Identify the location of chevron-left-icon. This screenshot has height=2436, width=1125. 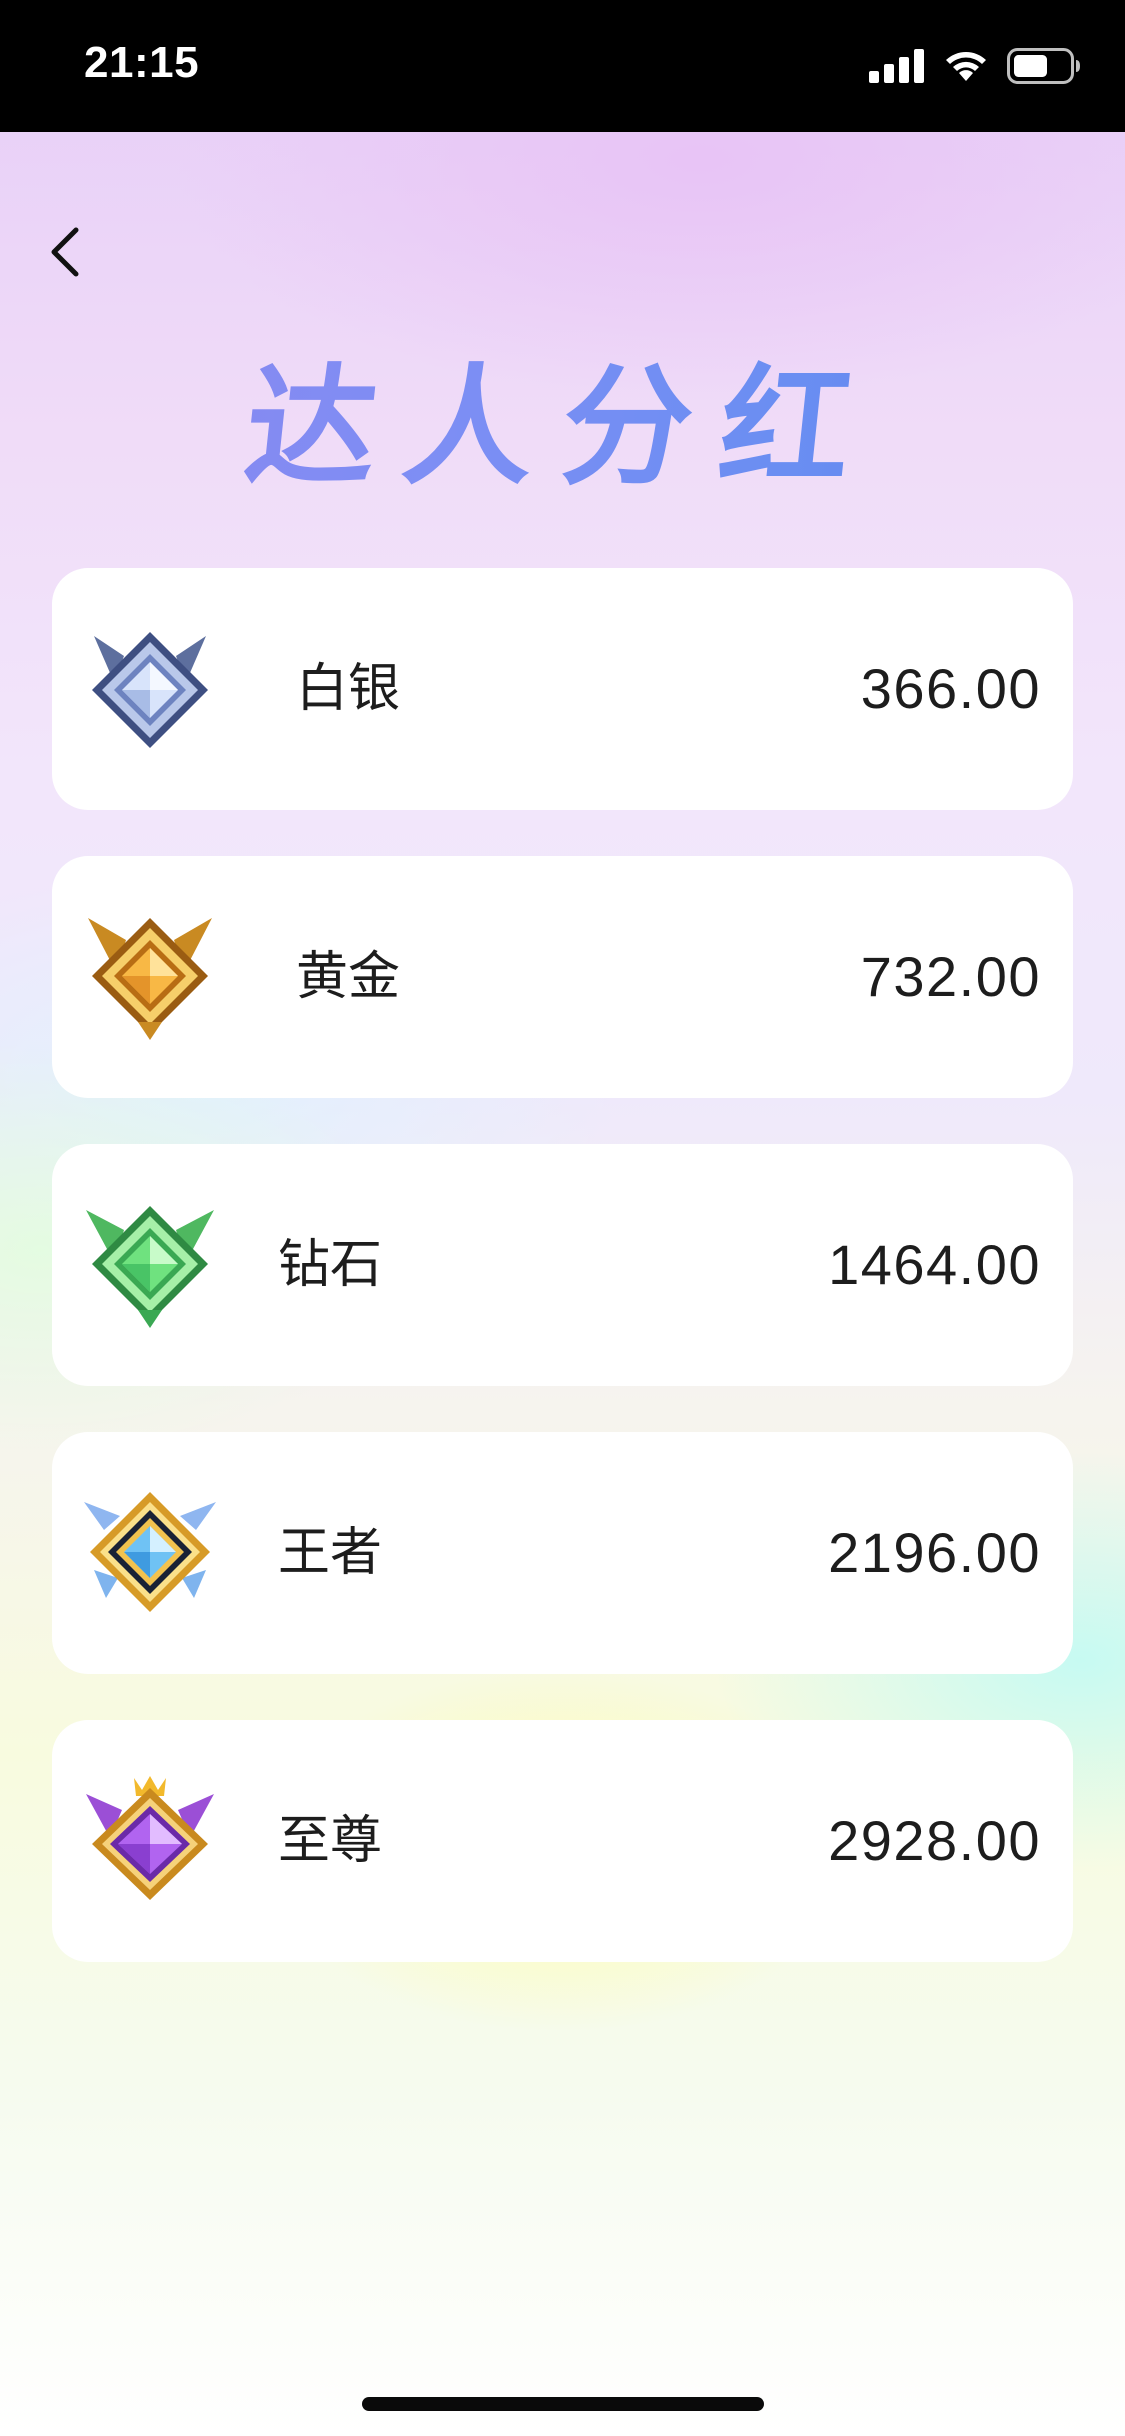
(65, 252).